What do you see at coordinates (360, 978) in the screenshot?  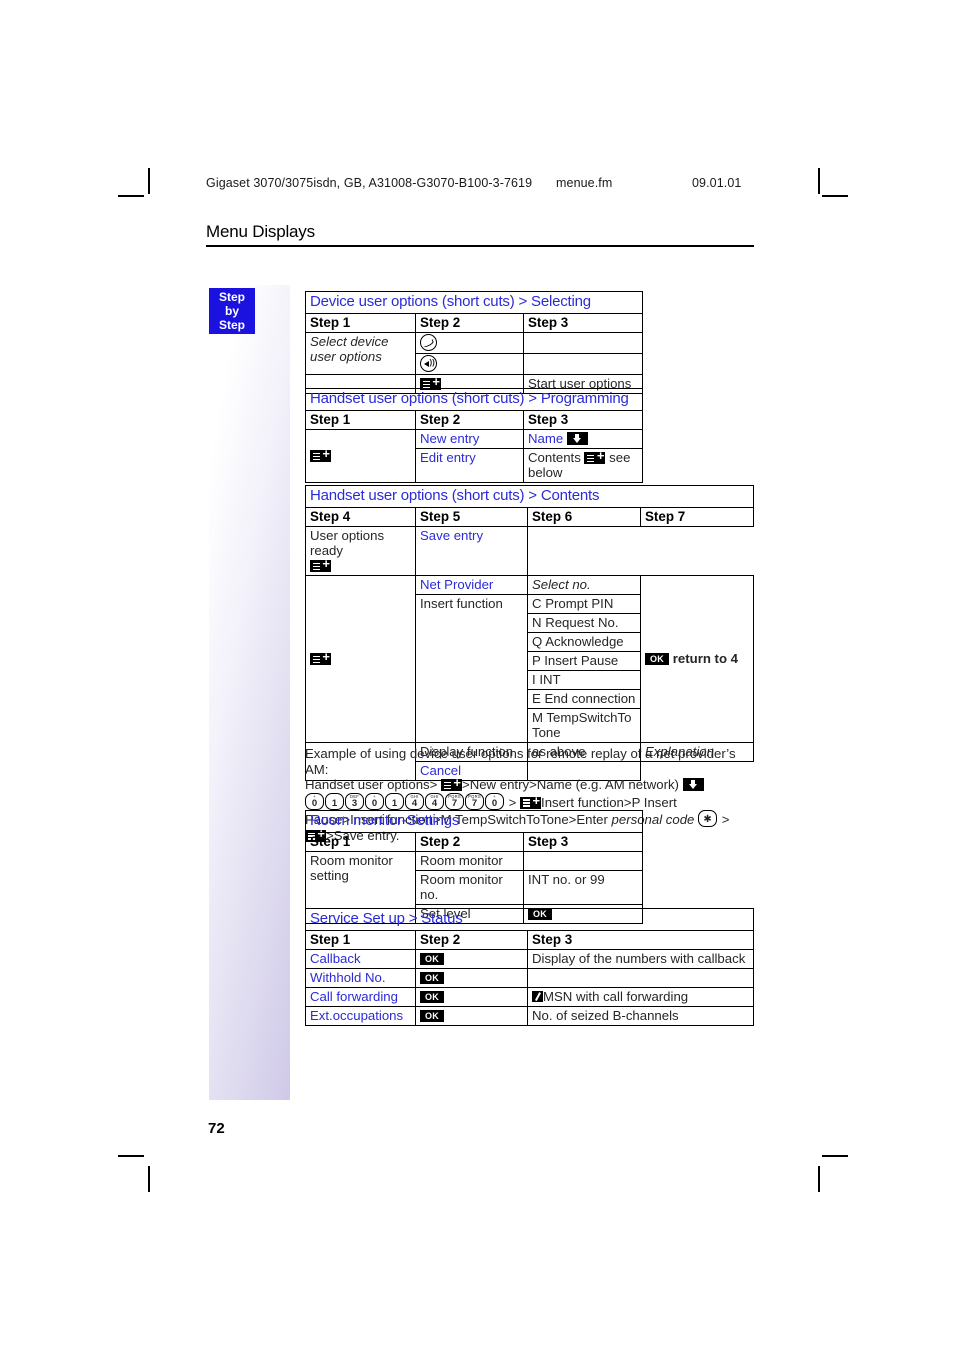 I see `cell-withhold-no: Withhold No.` at bounding box center [360, 978].